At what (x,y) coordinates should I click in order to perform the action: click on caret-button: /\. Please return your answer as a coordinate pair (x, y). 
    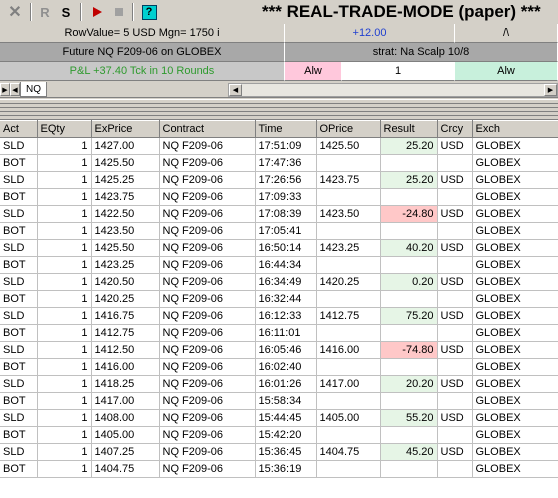
    Looking at the image, I should click on (506, 33).